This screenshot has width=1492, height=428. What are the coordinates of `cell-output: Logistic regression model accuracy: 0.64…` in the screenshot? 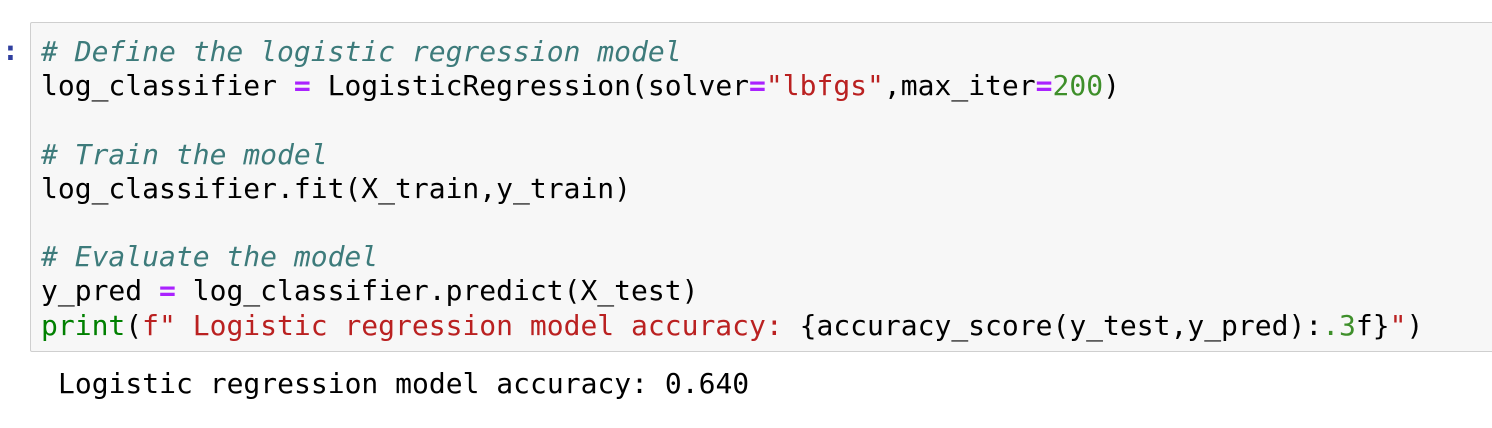 It's located at (404, 383).